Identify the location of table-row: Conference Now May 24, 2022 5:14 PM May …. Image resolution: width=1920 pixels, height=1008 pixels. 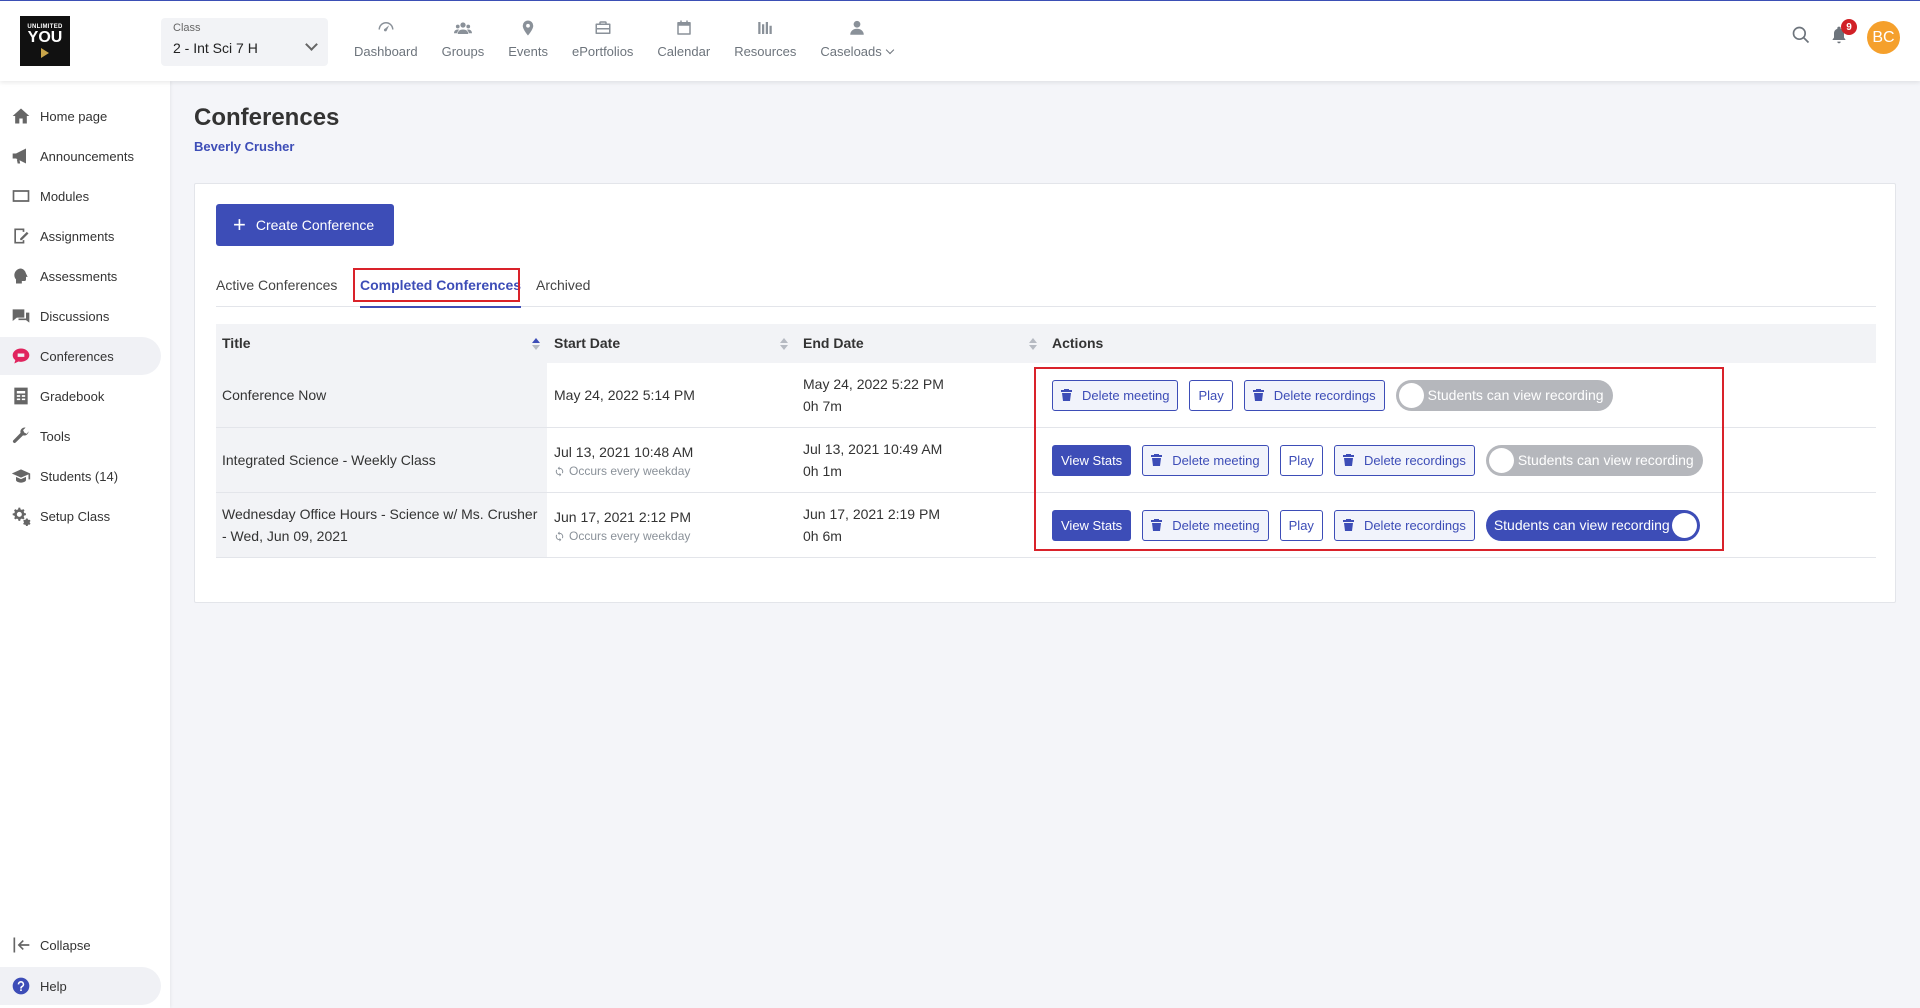
(1046, 395).